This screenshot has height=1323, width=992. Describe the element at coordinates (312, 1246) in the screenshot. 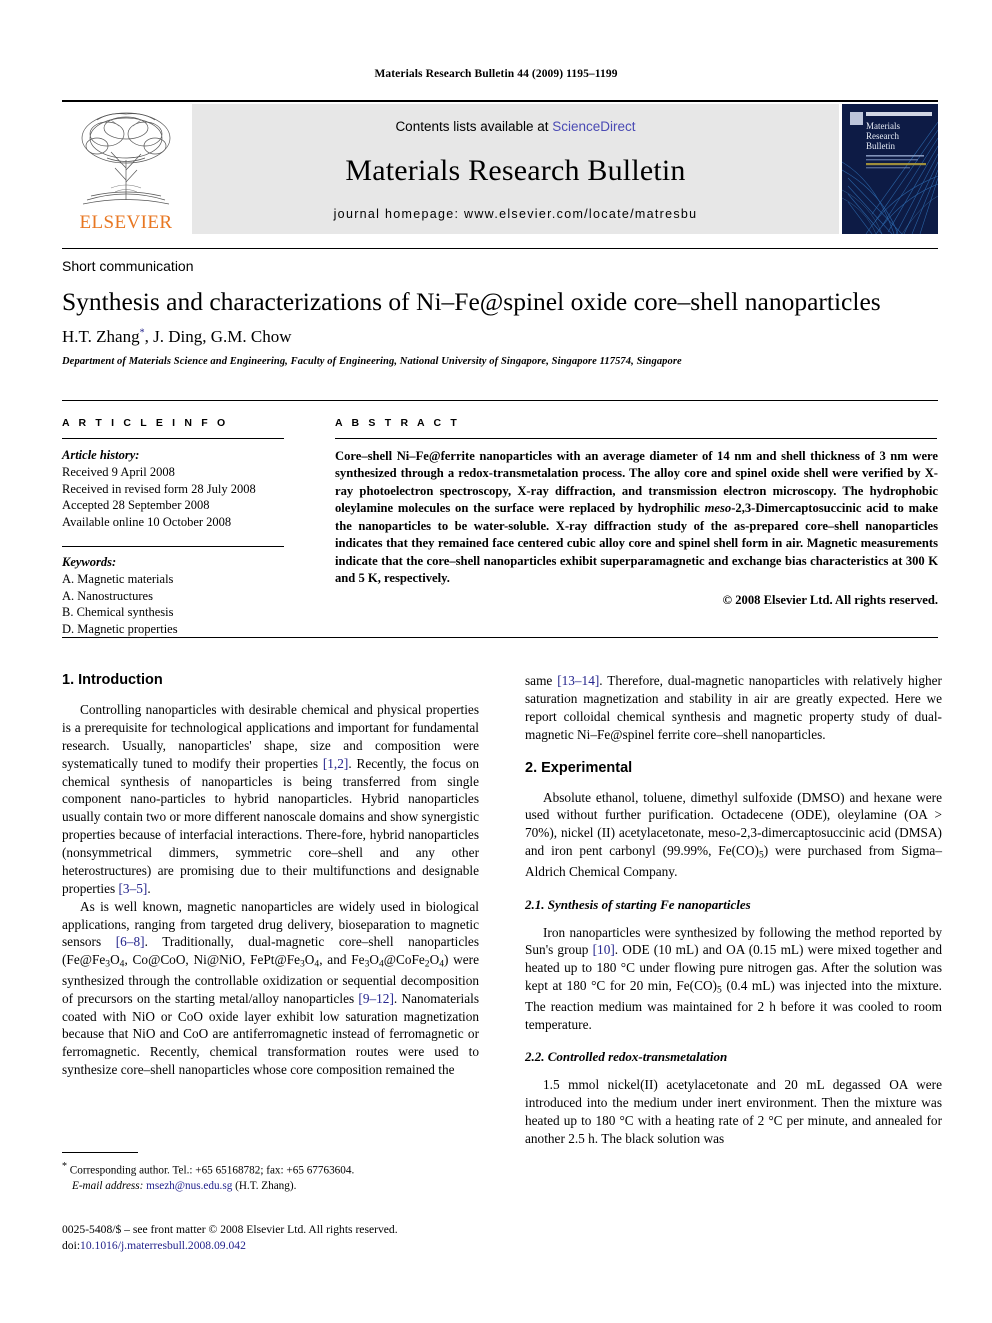

I see `doi-line: doi:10.1016/j.materresbull.2008.09.042` at that location.